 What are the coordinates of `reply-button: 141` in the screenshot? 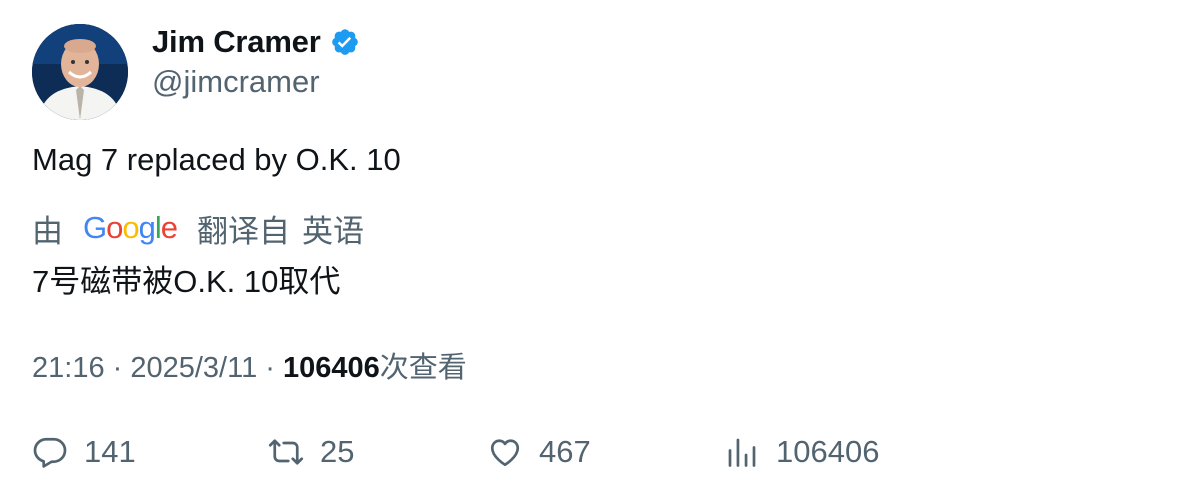 It's located at (84, 452).